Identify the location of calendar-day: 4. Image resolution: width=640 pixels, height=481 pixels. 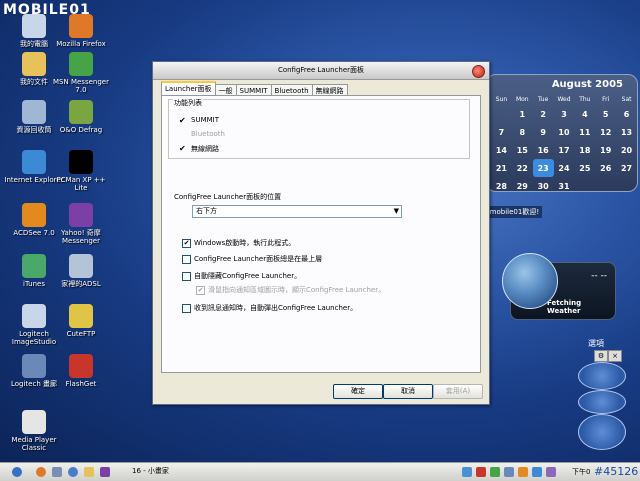
(584, 114).